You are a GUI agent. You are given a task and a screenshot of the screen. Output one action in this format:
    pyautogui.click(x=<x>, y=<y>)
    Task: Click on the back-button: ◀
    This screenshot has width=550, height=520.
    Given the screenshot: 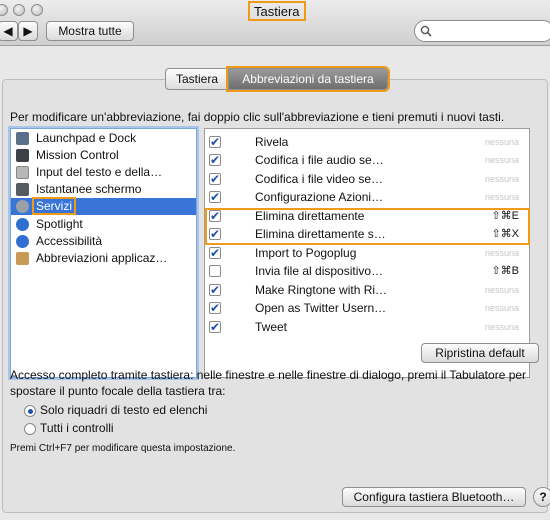 What is the action you would take?
    pyautogui.click(x=9, y=31)
    